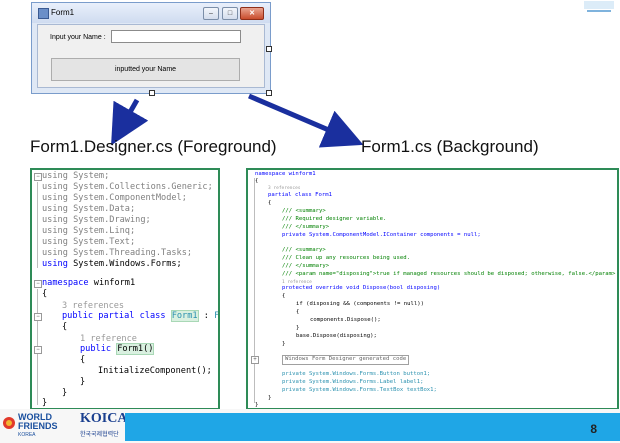 The width and height of the screenshot is (620, 443). Describe the element at coordinates (336, 336) in the screenshot. I see `code-line: base.Dispose(disposing);` at that location.